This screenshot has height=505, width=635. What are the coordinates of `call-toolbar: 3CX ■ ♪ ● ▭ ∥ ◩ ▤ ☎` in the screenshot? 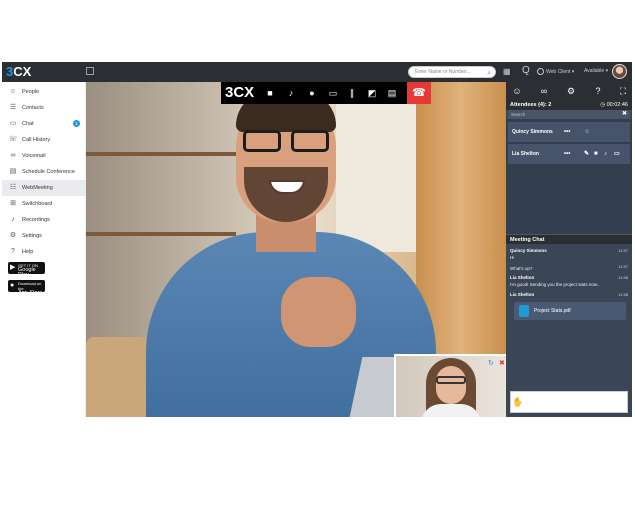 It's located at (326, 93).